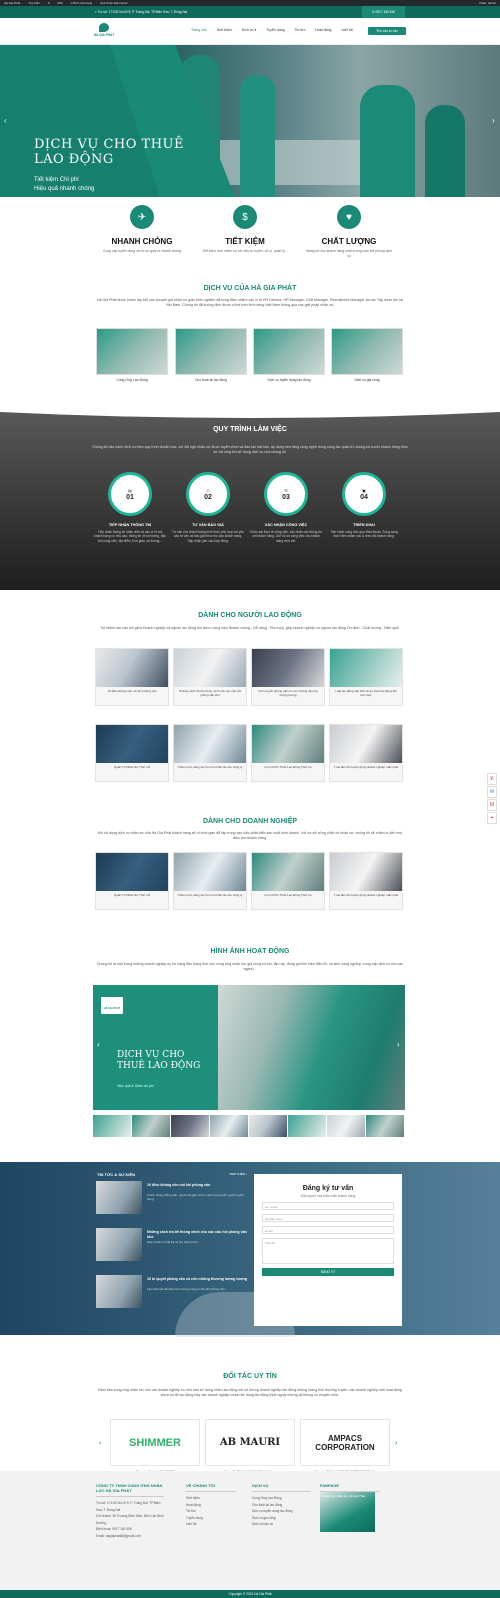 This screenshot has height=1598, width=500. Describe the element at coordinates (328, 1206) in the screenshot. I see `name-field: Họ và tên` at that location.